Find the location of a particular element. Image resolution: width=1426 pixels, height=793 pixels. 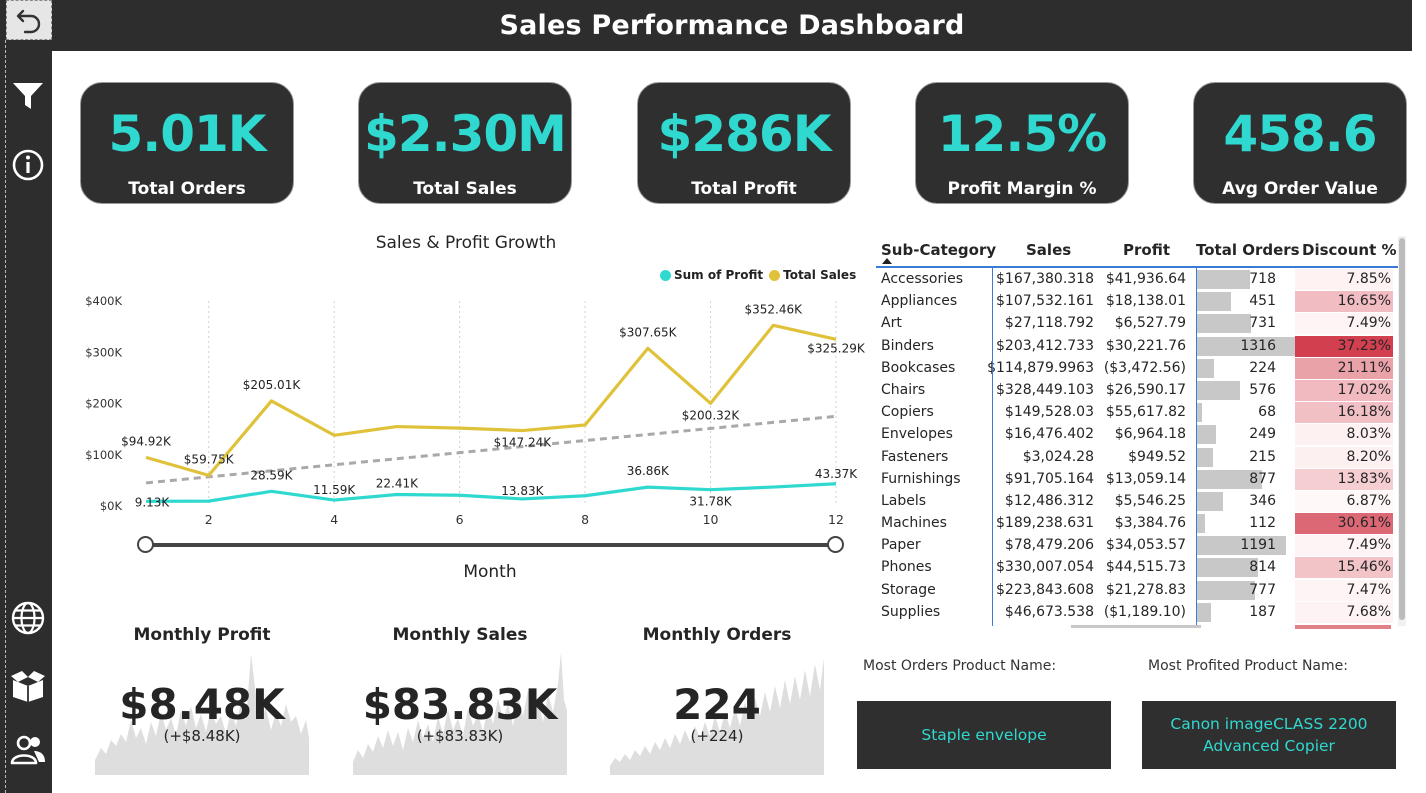

cell-sales: $189,238.631 is located at coordinates (1045, 523).